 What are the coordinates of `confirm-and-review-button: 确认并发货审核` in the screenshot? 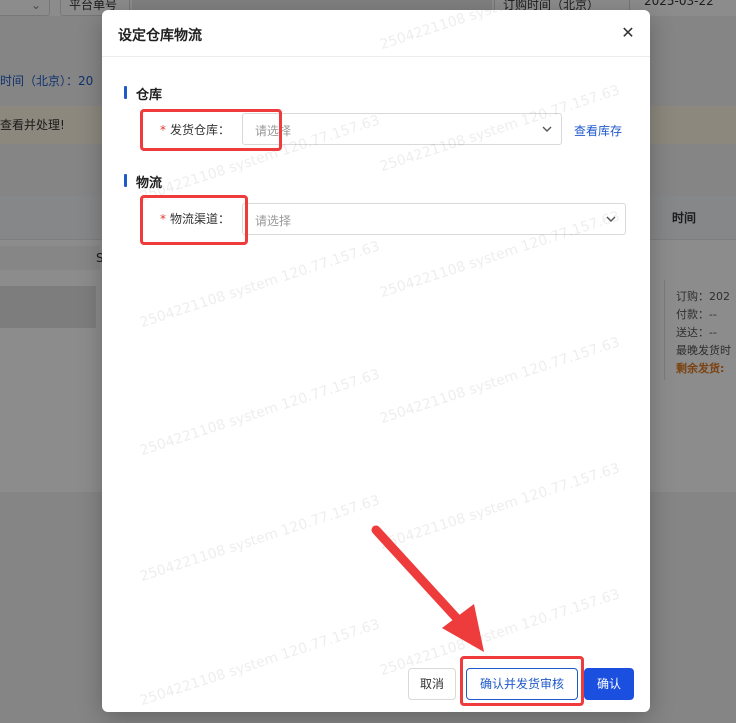 It's located at (522, 684).